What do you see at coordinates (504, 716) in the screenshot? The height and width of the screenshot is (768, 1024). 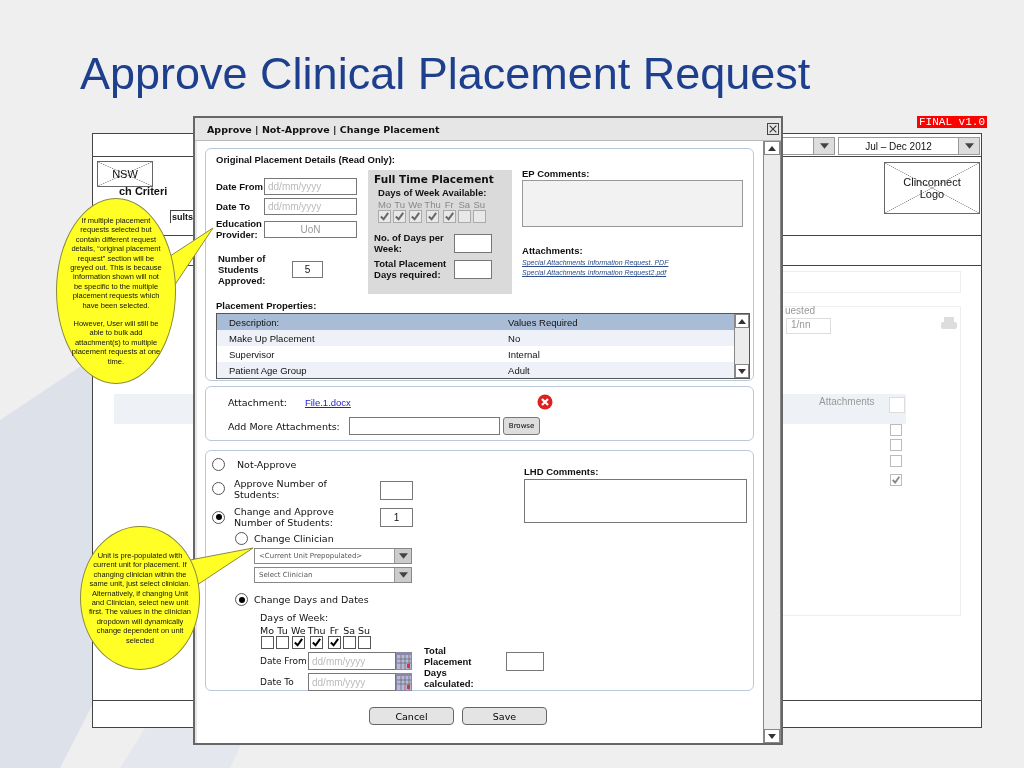 I see `dialog-button: Save` at bounding box center [504, 716].